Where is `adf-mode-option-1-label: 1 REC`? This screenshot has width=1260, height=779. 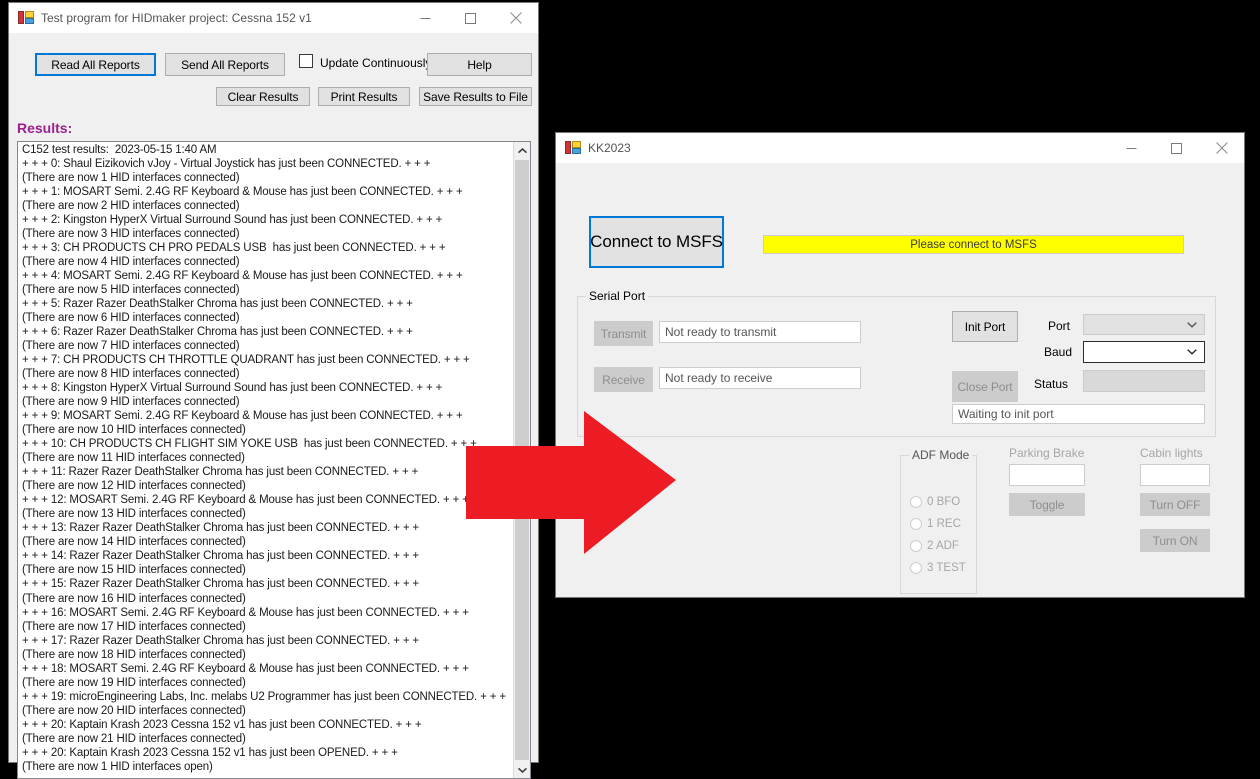
adf-mode-option-1-label: 1 REC is located at coordinates (944, 524).